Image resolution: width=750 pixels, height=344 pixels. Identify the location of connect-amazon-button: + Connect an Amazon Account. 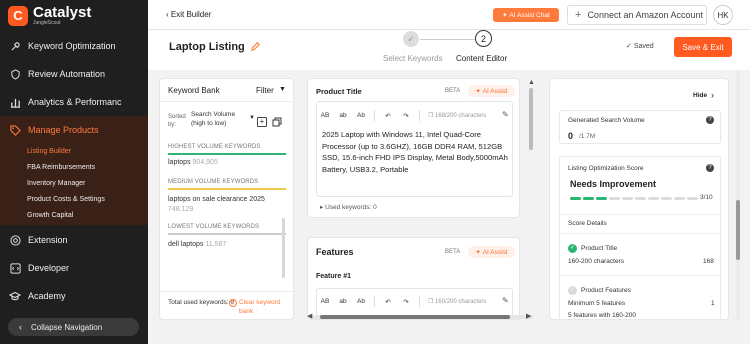
(637, 15).